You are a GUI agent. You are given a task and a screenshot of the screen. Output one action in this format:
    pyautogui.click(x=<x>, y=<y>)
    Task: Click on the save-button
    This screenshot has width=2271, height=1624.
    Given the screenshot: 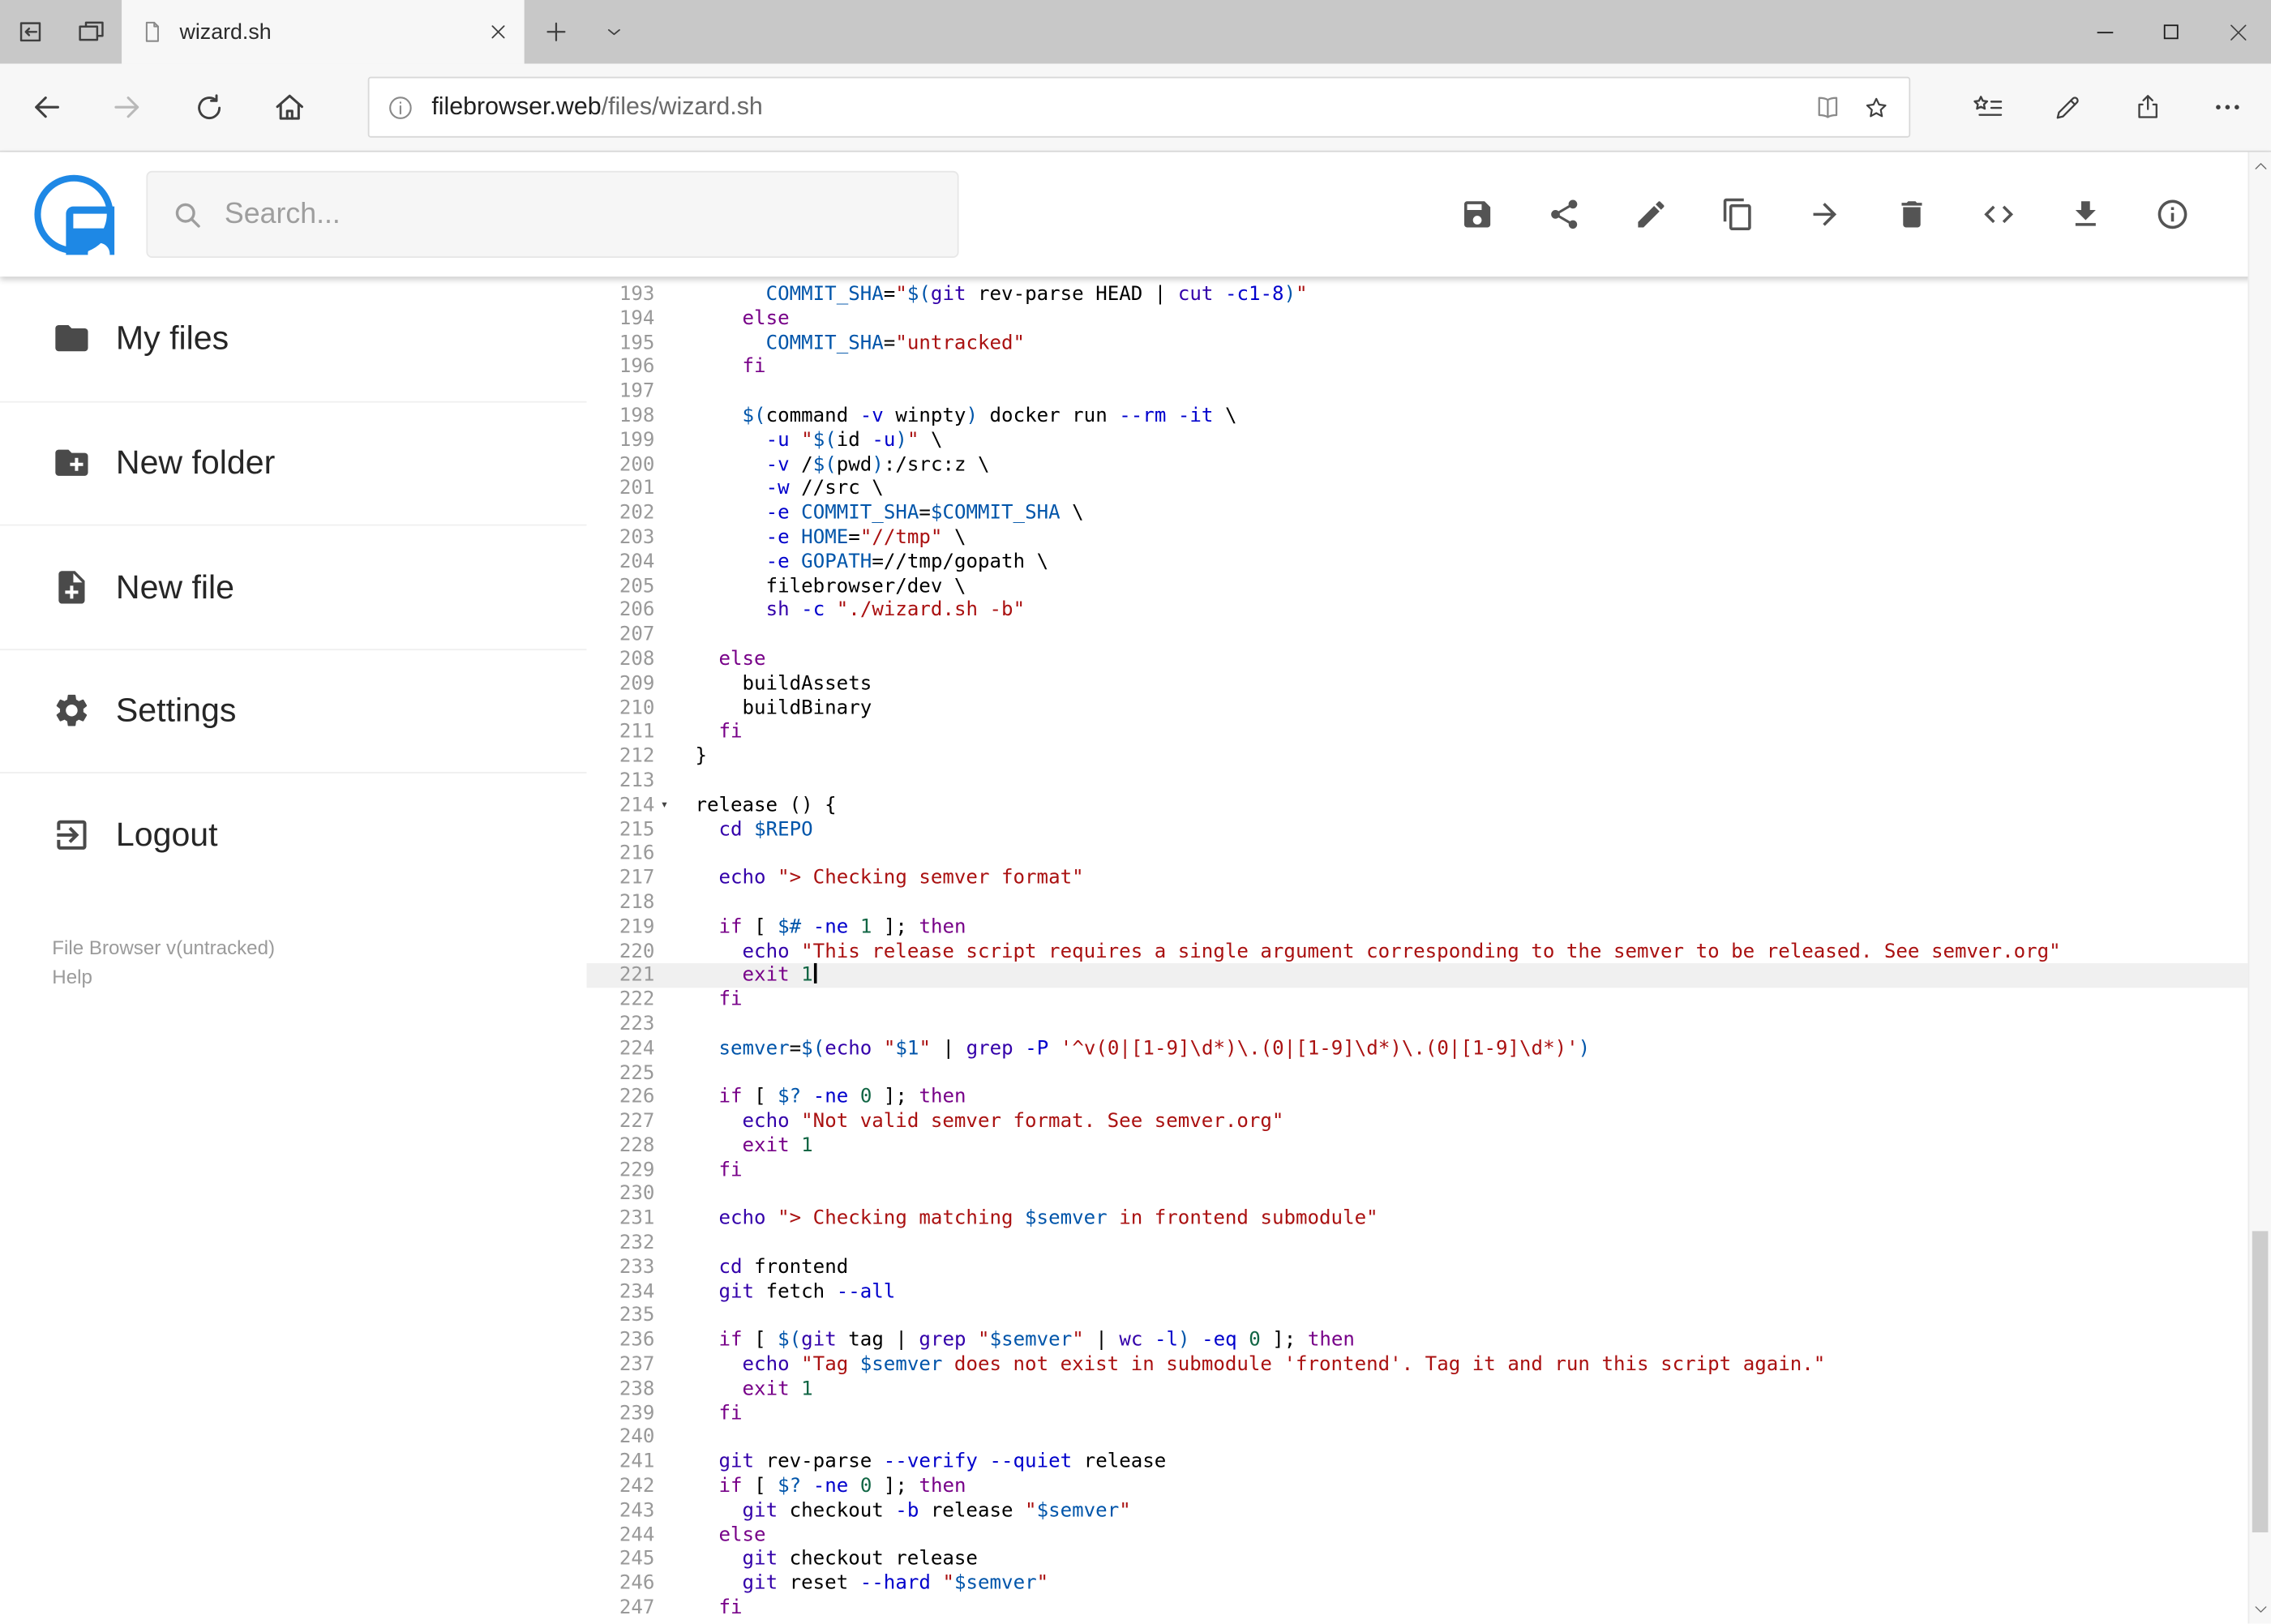 What is the action you would take?
    pyautogui.click(x=1477, y=214)
    